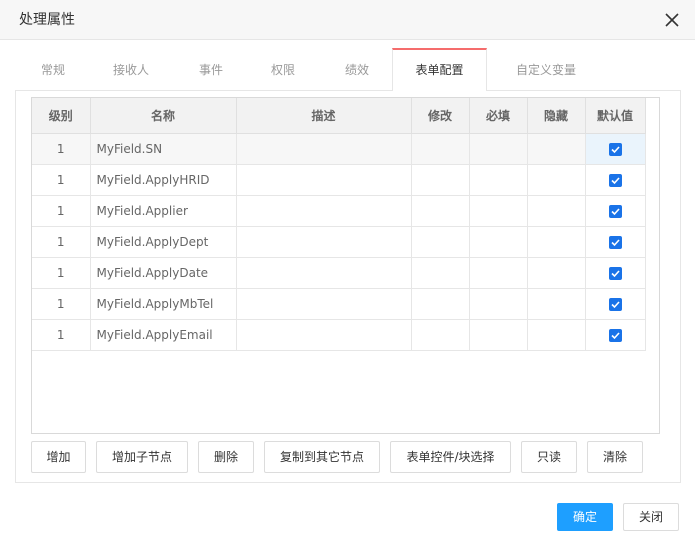 The image size is (695, 543). Describe the element at coordinates (651, 517) in the screenshot. I see `close-button: 关闭` at that location.